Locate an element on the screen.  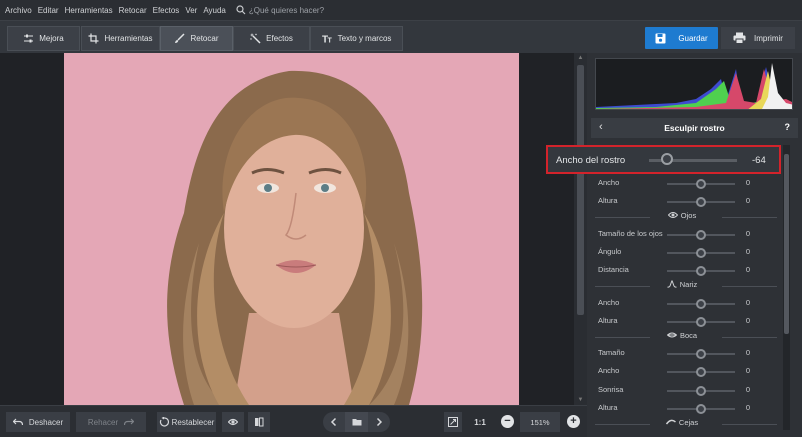
scroll-up-icon: ▲ is located at coordinates (580, 58).